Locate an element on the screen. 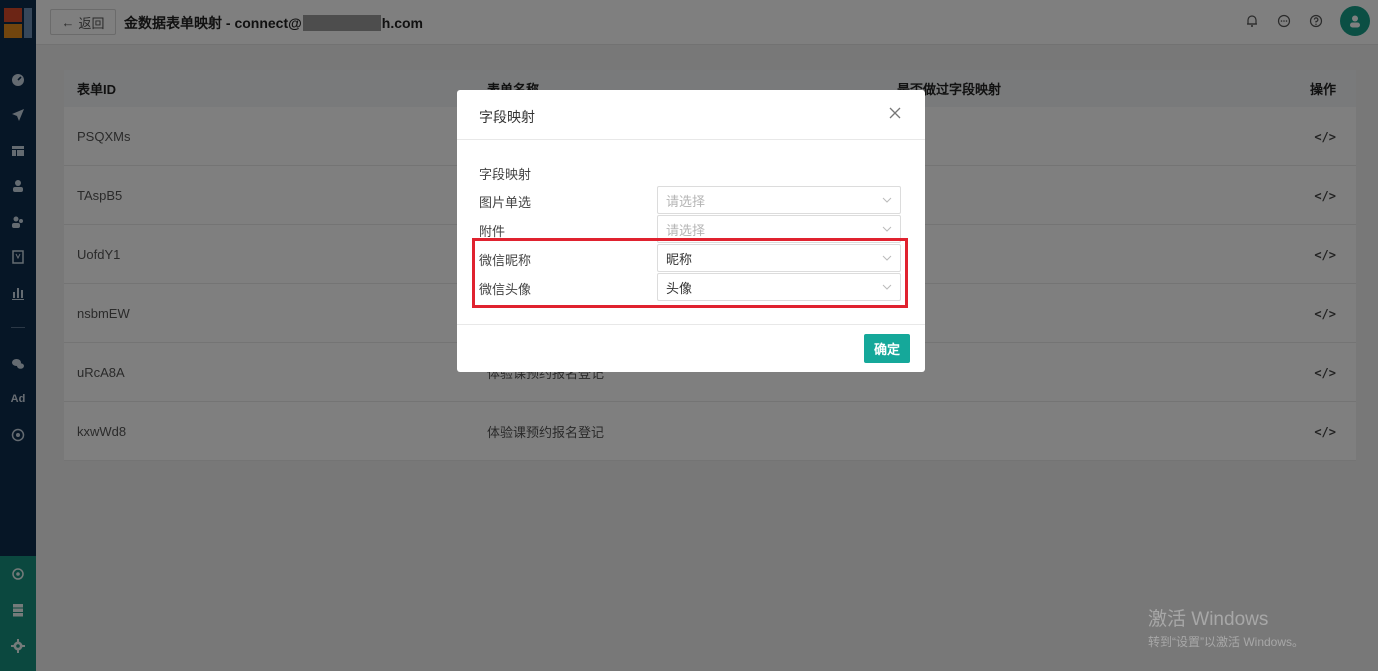 The width and height of the screenshot is (1378, 671). watermark-line1: 激活 Windows is located at coordinates (1208, 619).